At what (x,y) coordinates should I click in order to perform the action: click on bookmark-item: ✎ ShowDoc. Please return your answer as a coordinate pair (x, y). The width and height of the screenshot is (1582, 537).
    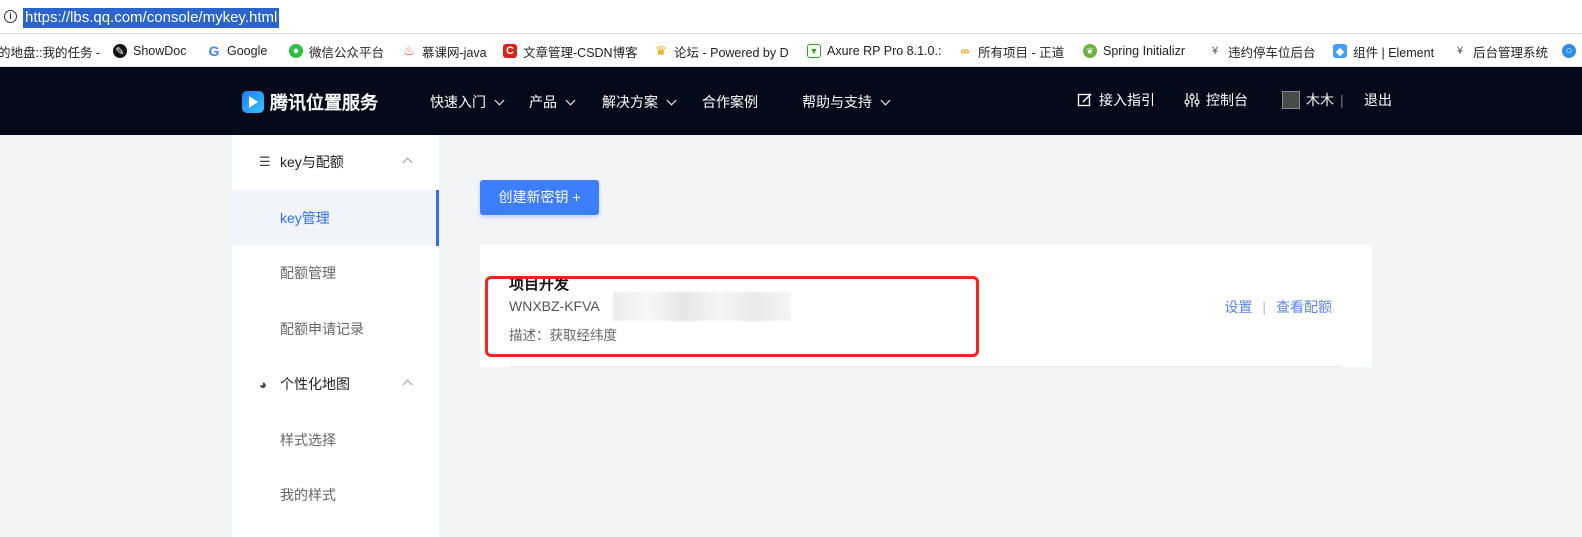
    Looking at the image, I should click on (150, 51).